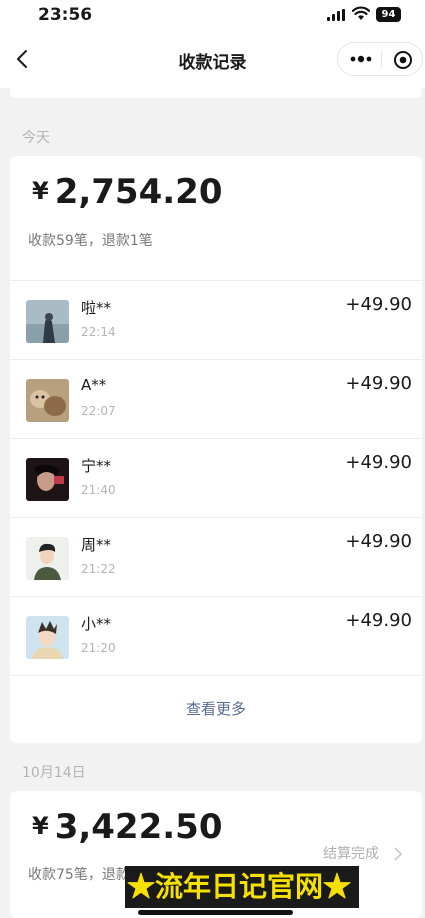  I want to click on payer-name: 周**, so click(96, 545).